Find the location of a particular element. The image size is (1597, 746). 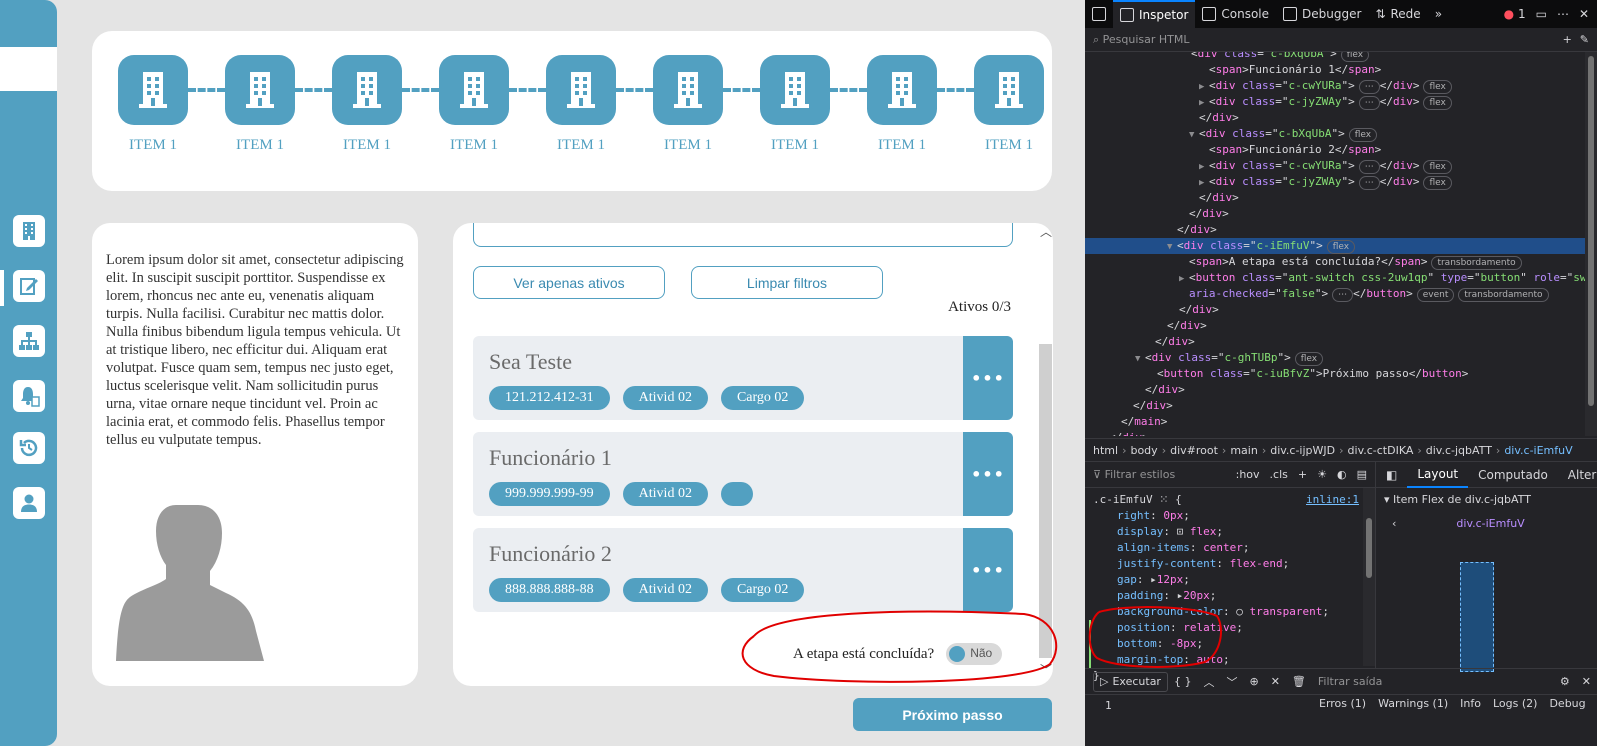

markup-line: </main> is located at coordinates (1335, 422).